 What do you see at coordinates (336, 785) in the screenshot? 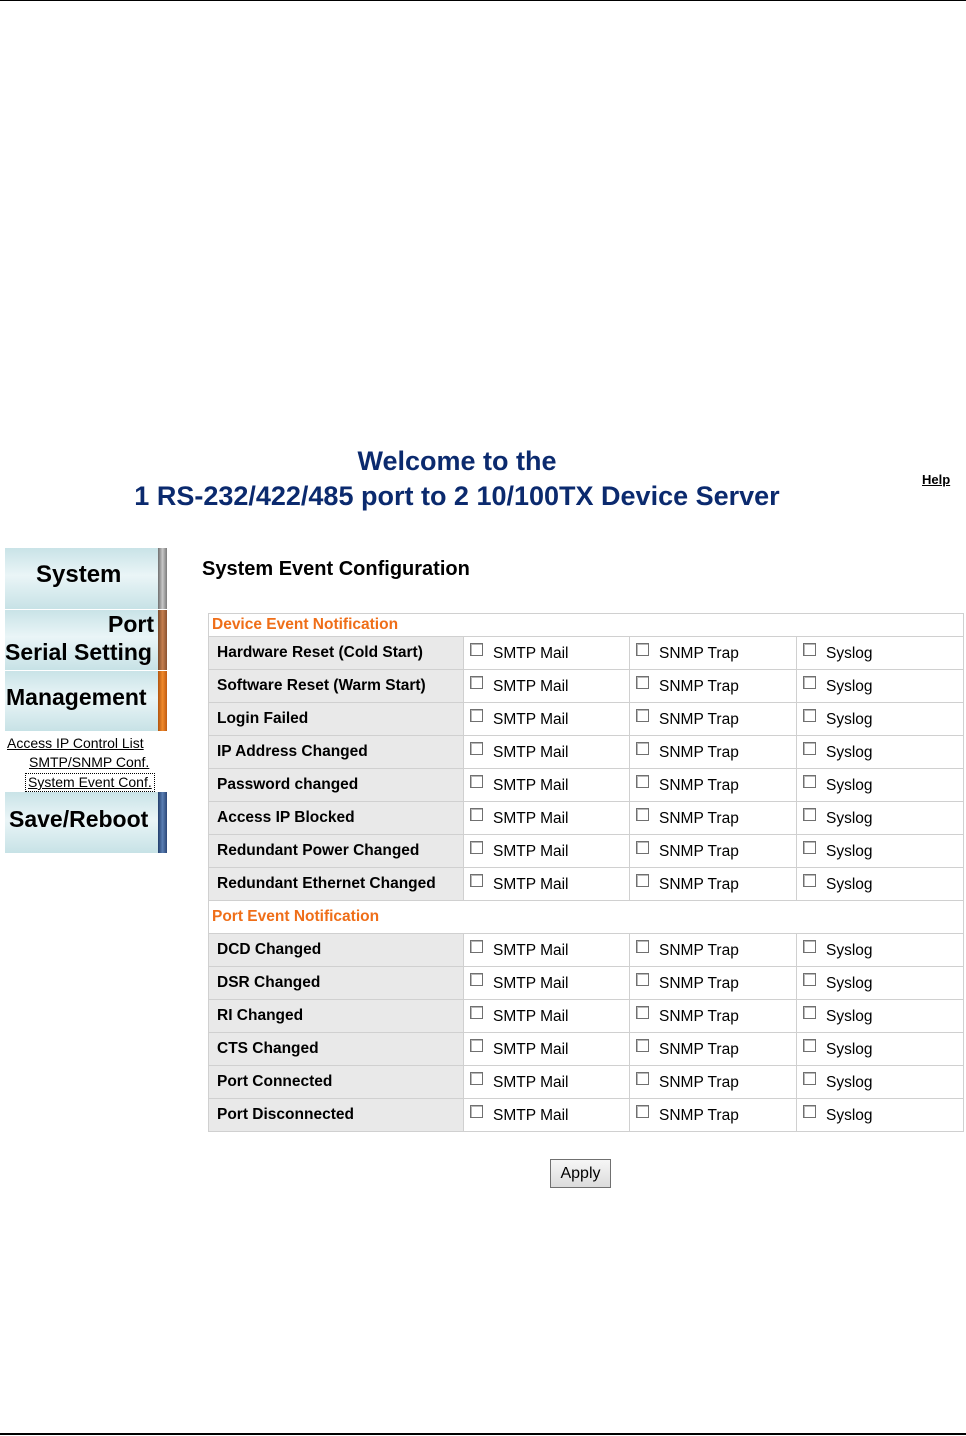
I see `device-event-label: Password changed` at bounding box center [336, 785].